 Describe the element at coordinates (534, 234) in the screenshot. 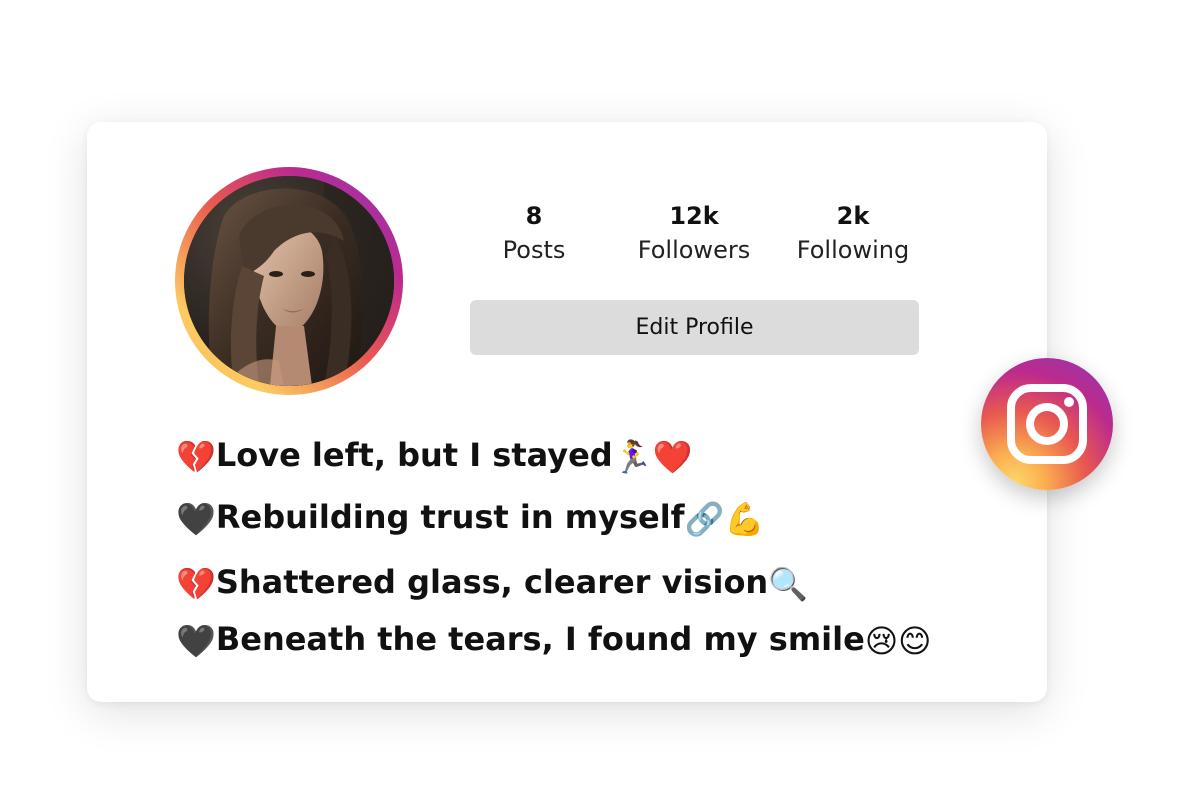

I see `stat-posts: 8 Posts` at that location.